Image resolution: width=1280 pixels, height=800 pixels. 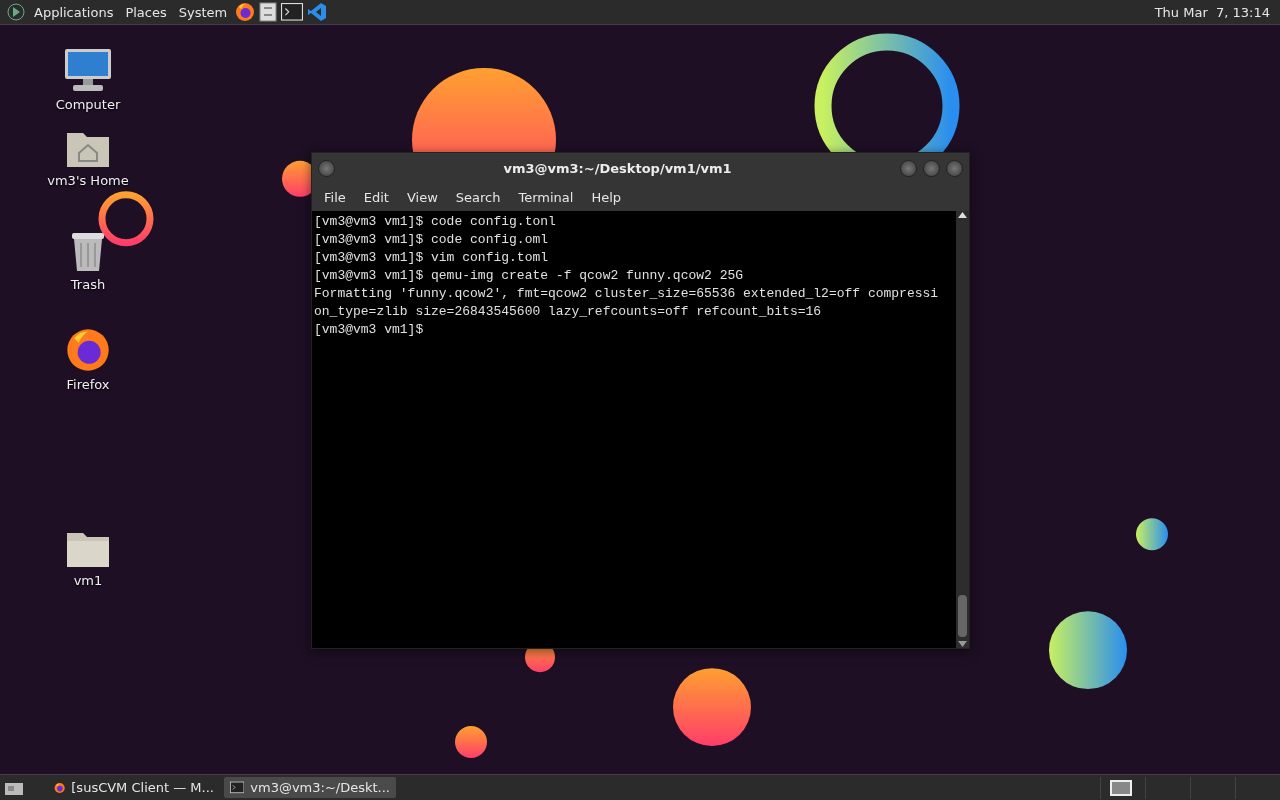 What do you see at coordinates (88, 580) in the screenshot?
I see `desktop-icon-label: vm1` at bounding box center [88, 580].